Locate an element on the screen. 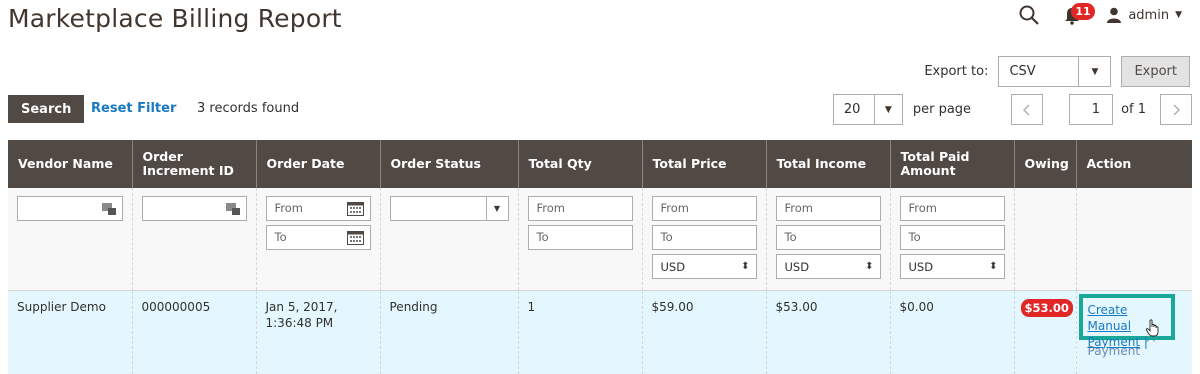  total-income-to-input: To is located at coordinates (828, 237).